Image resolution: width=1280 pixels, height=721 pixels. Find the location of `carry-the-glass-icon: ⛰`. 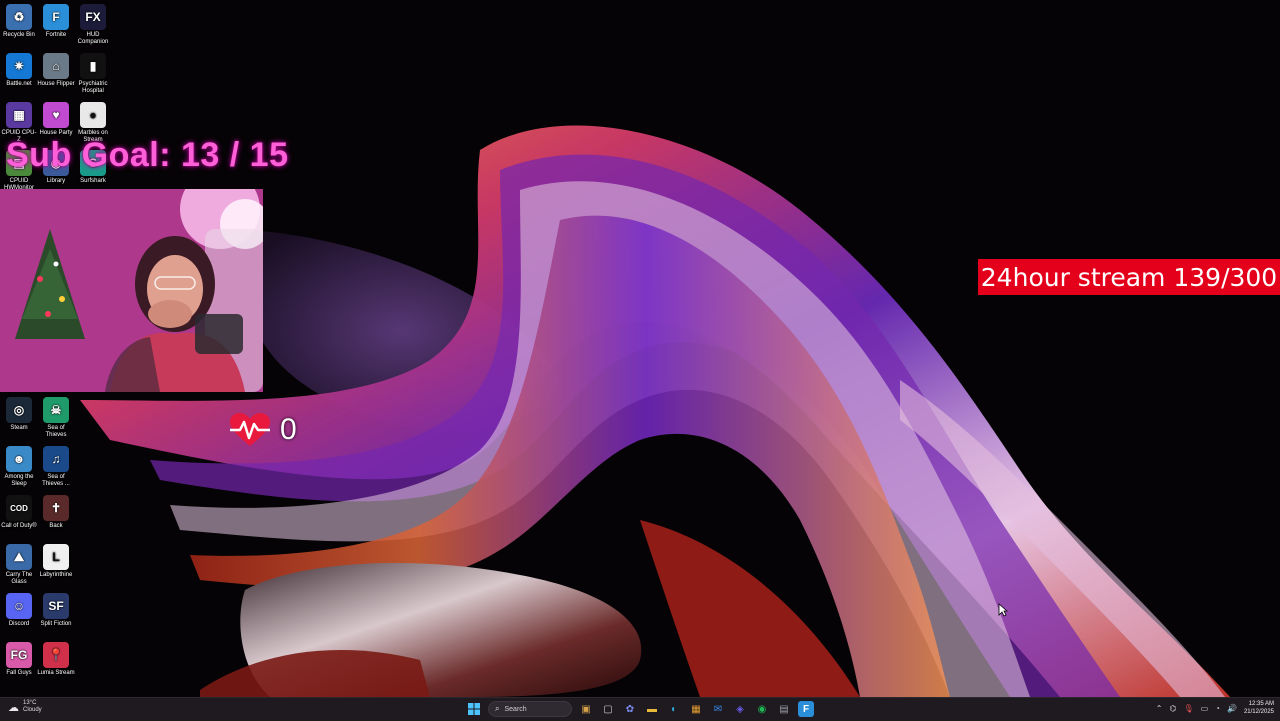

carry-the-glass-icon: ⛰ is located at coordinates (19, 557).